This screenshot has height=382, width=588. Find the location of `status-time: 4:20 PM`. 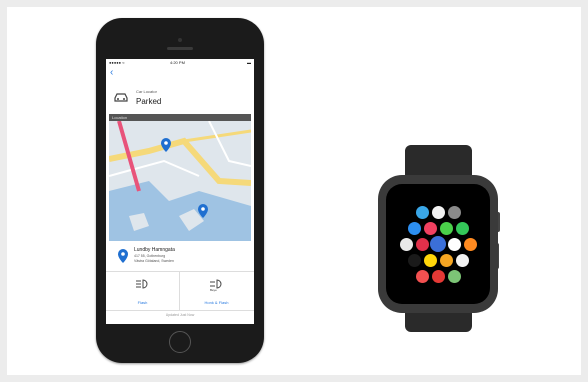

status-time: 4:20 PM is located at coordinates (177, 62).